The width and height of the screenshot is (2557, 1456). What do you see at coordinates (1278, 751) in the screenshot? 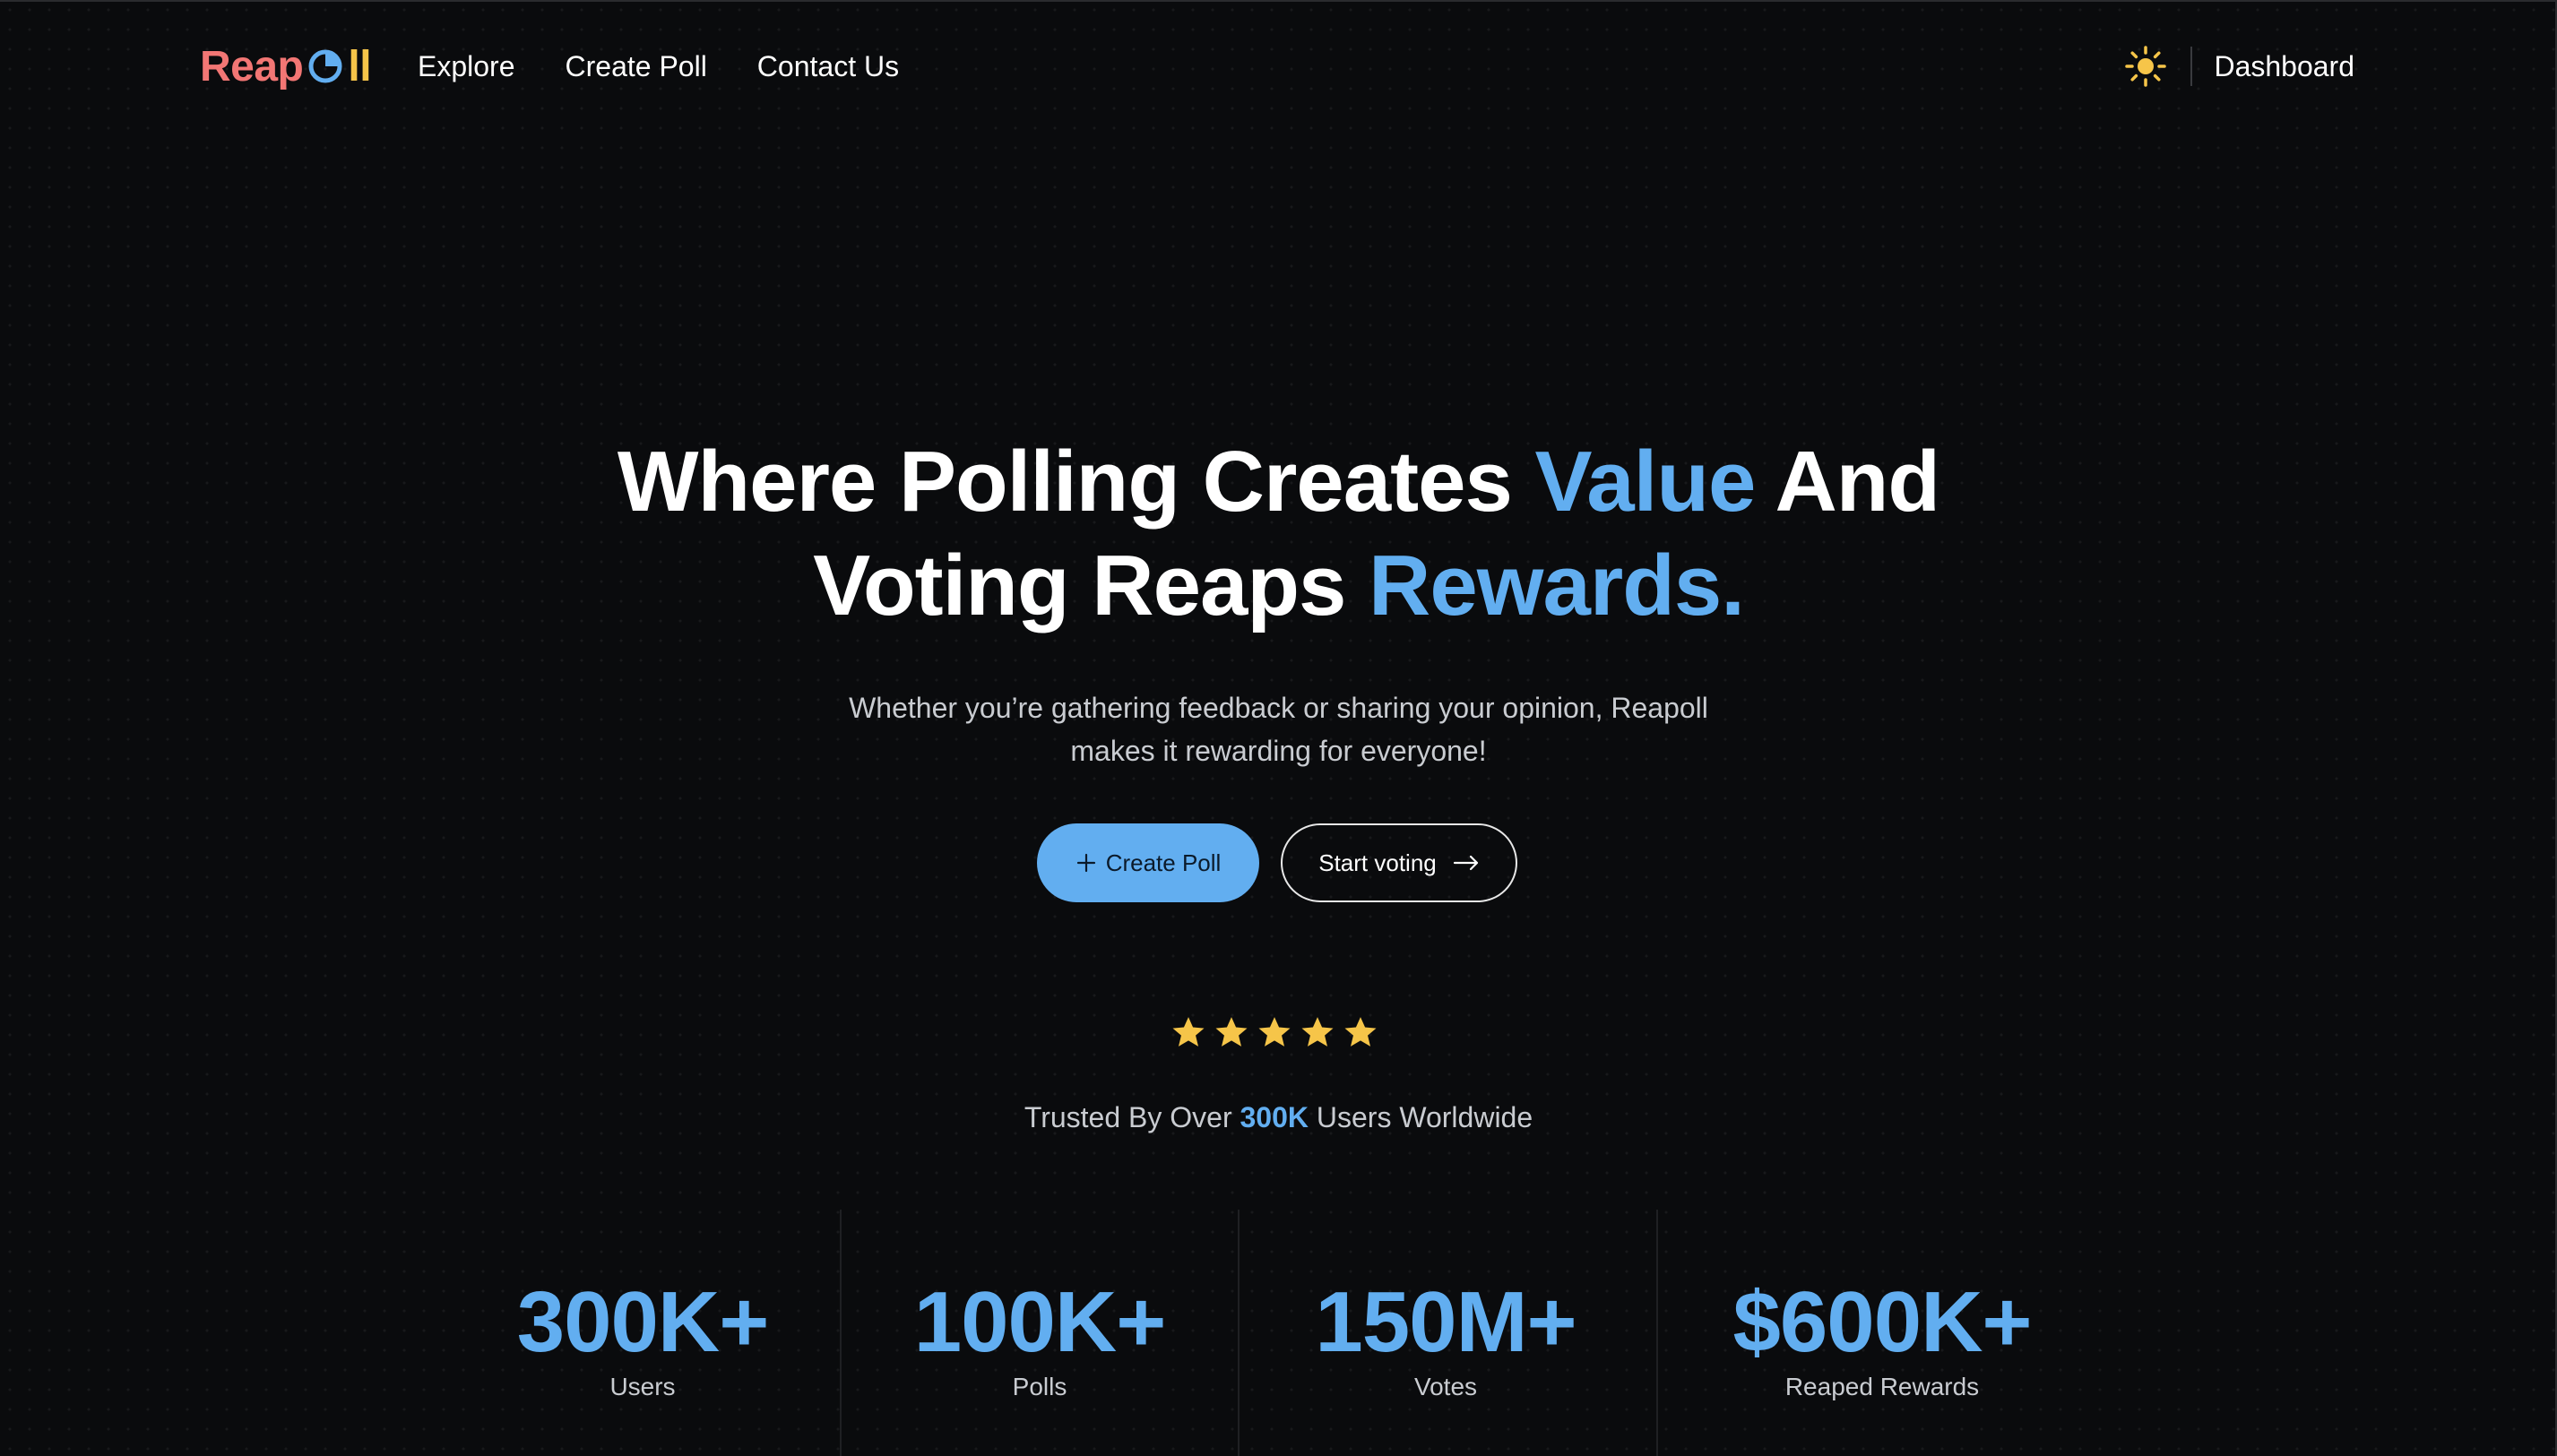
I see `hero-subtitle-line2: makes it rewarding for everyone!` at bounding box center [1278, 751].